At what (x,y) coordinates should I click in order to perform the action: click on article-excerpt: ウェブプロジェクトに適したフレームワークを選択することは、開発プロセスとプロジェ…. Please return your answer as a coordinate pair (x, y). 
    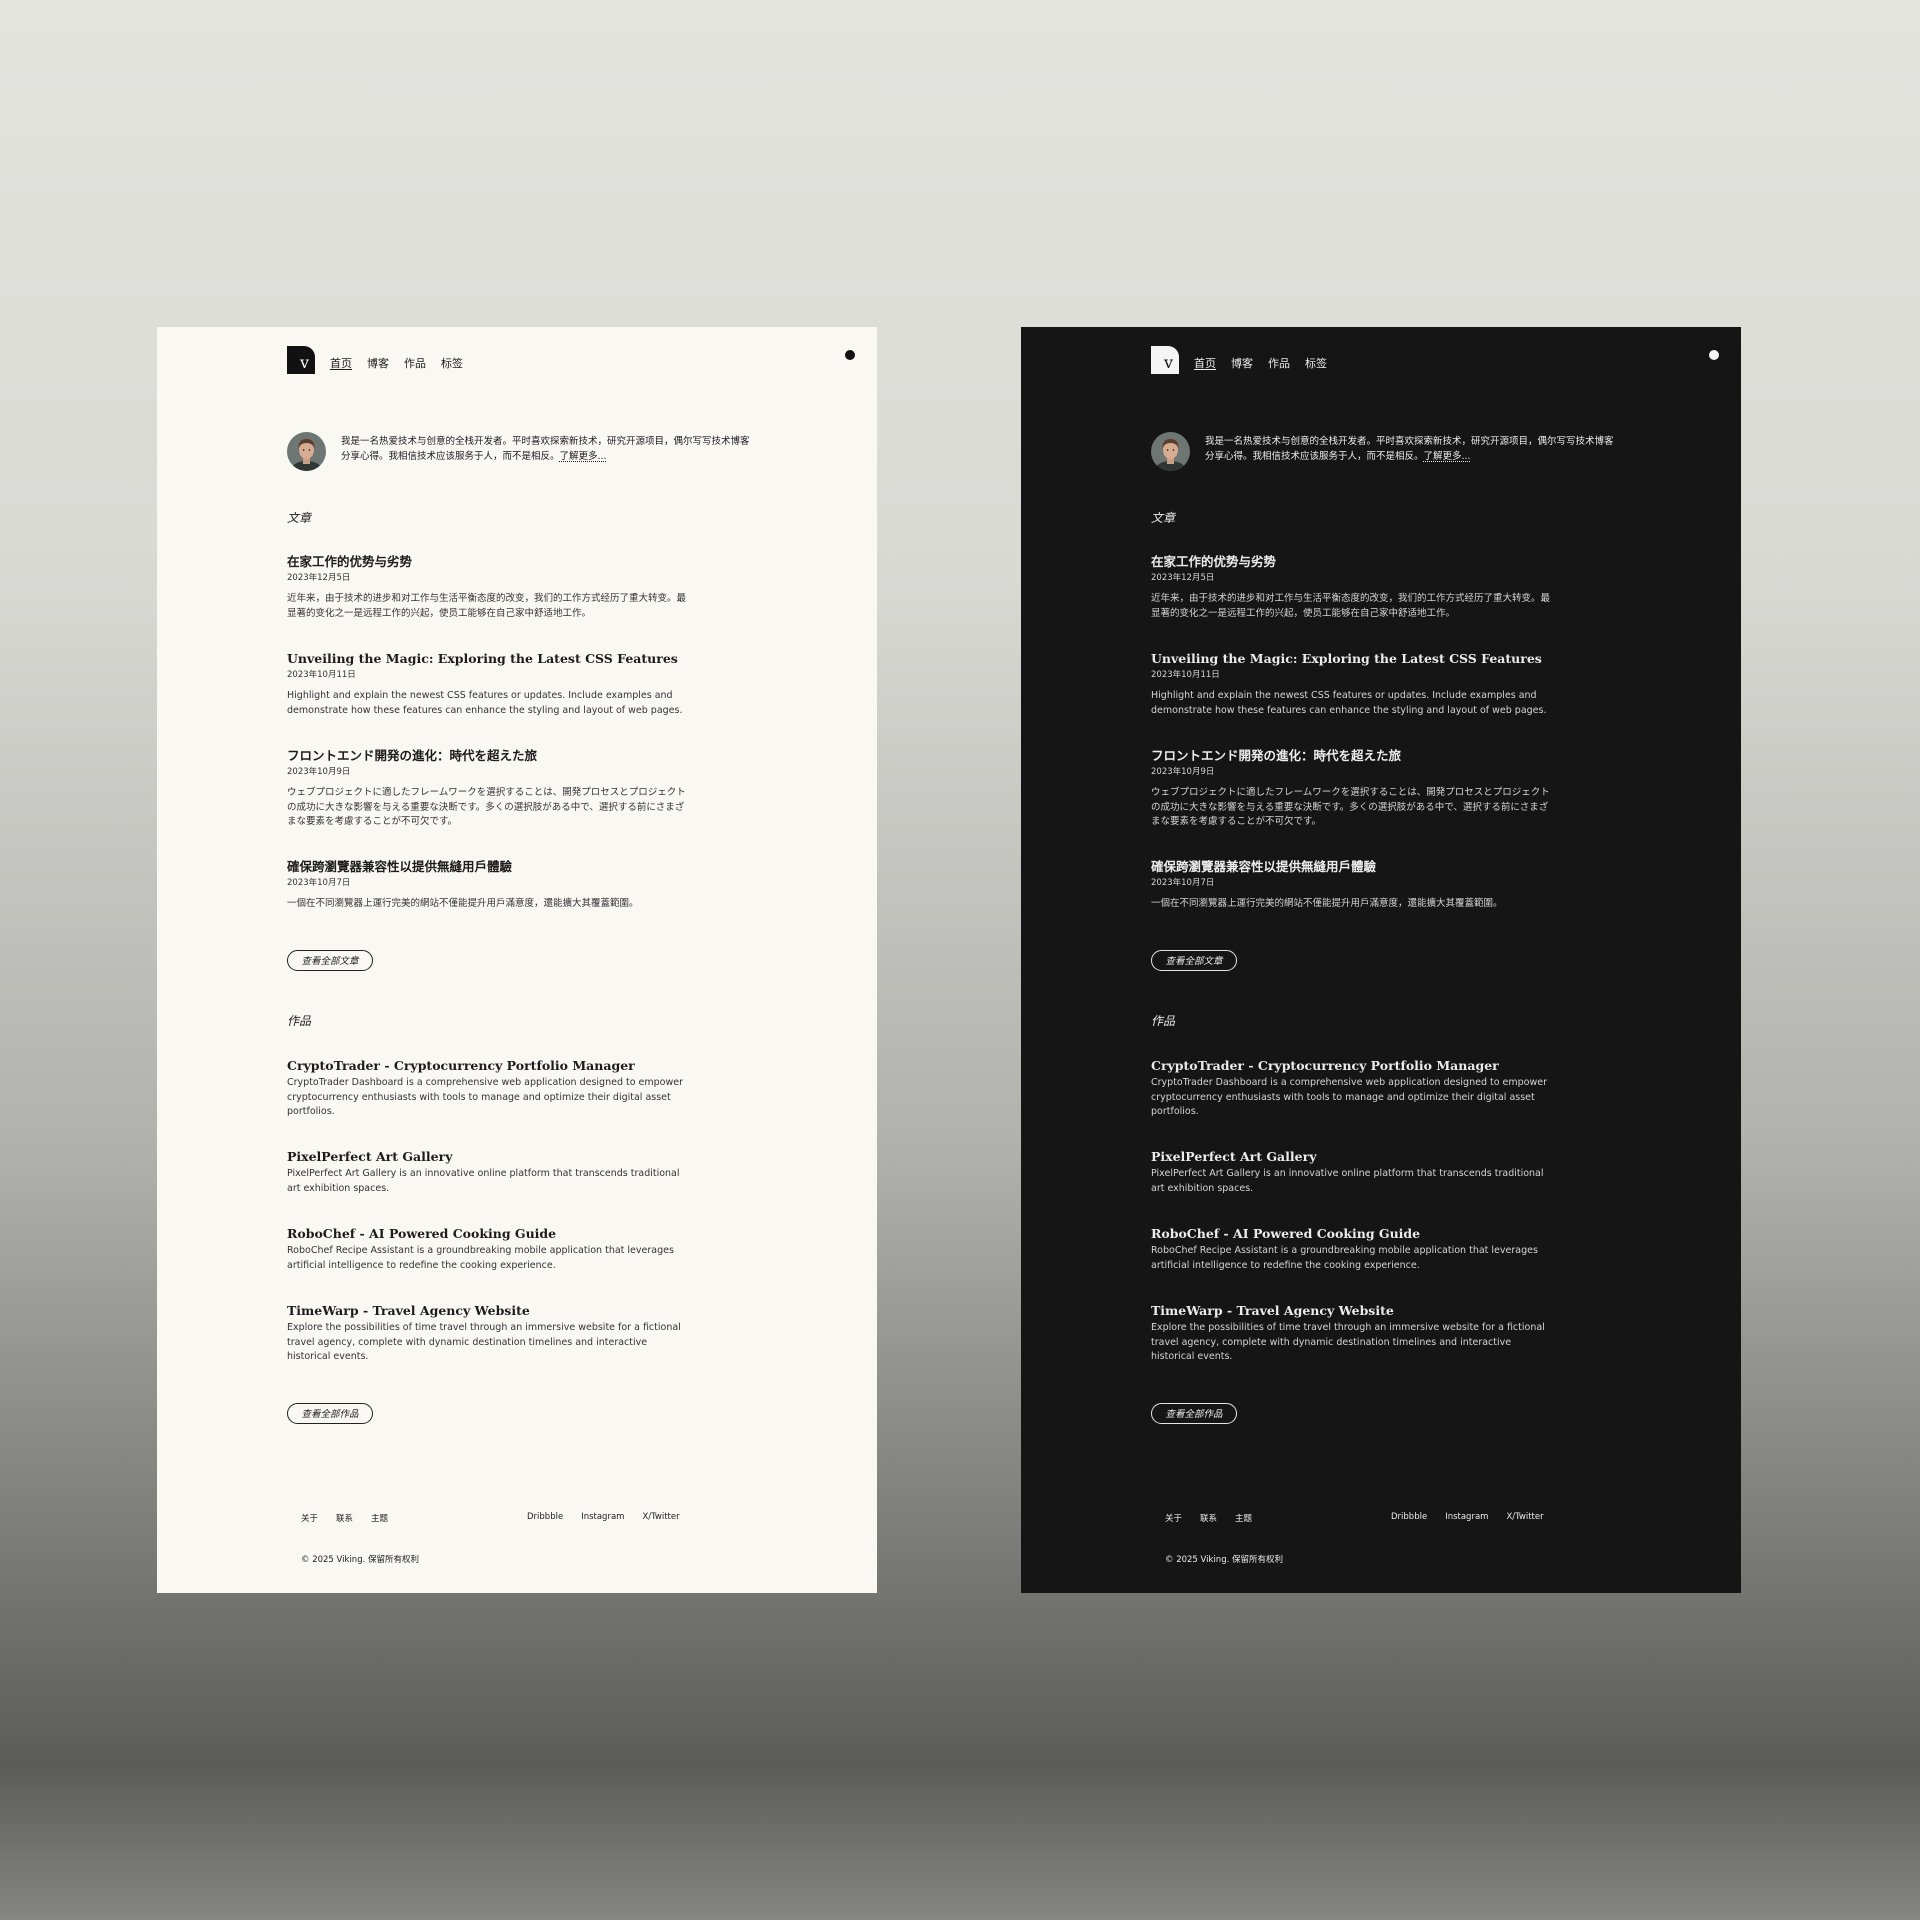
    Looking at the image, I should click on (486, 807).